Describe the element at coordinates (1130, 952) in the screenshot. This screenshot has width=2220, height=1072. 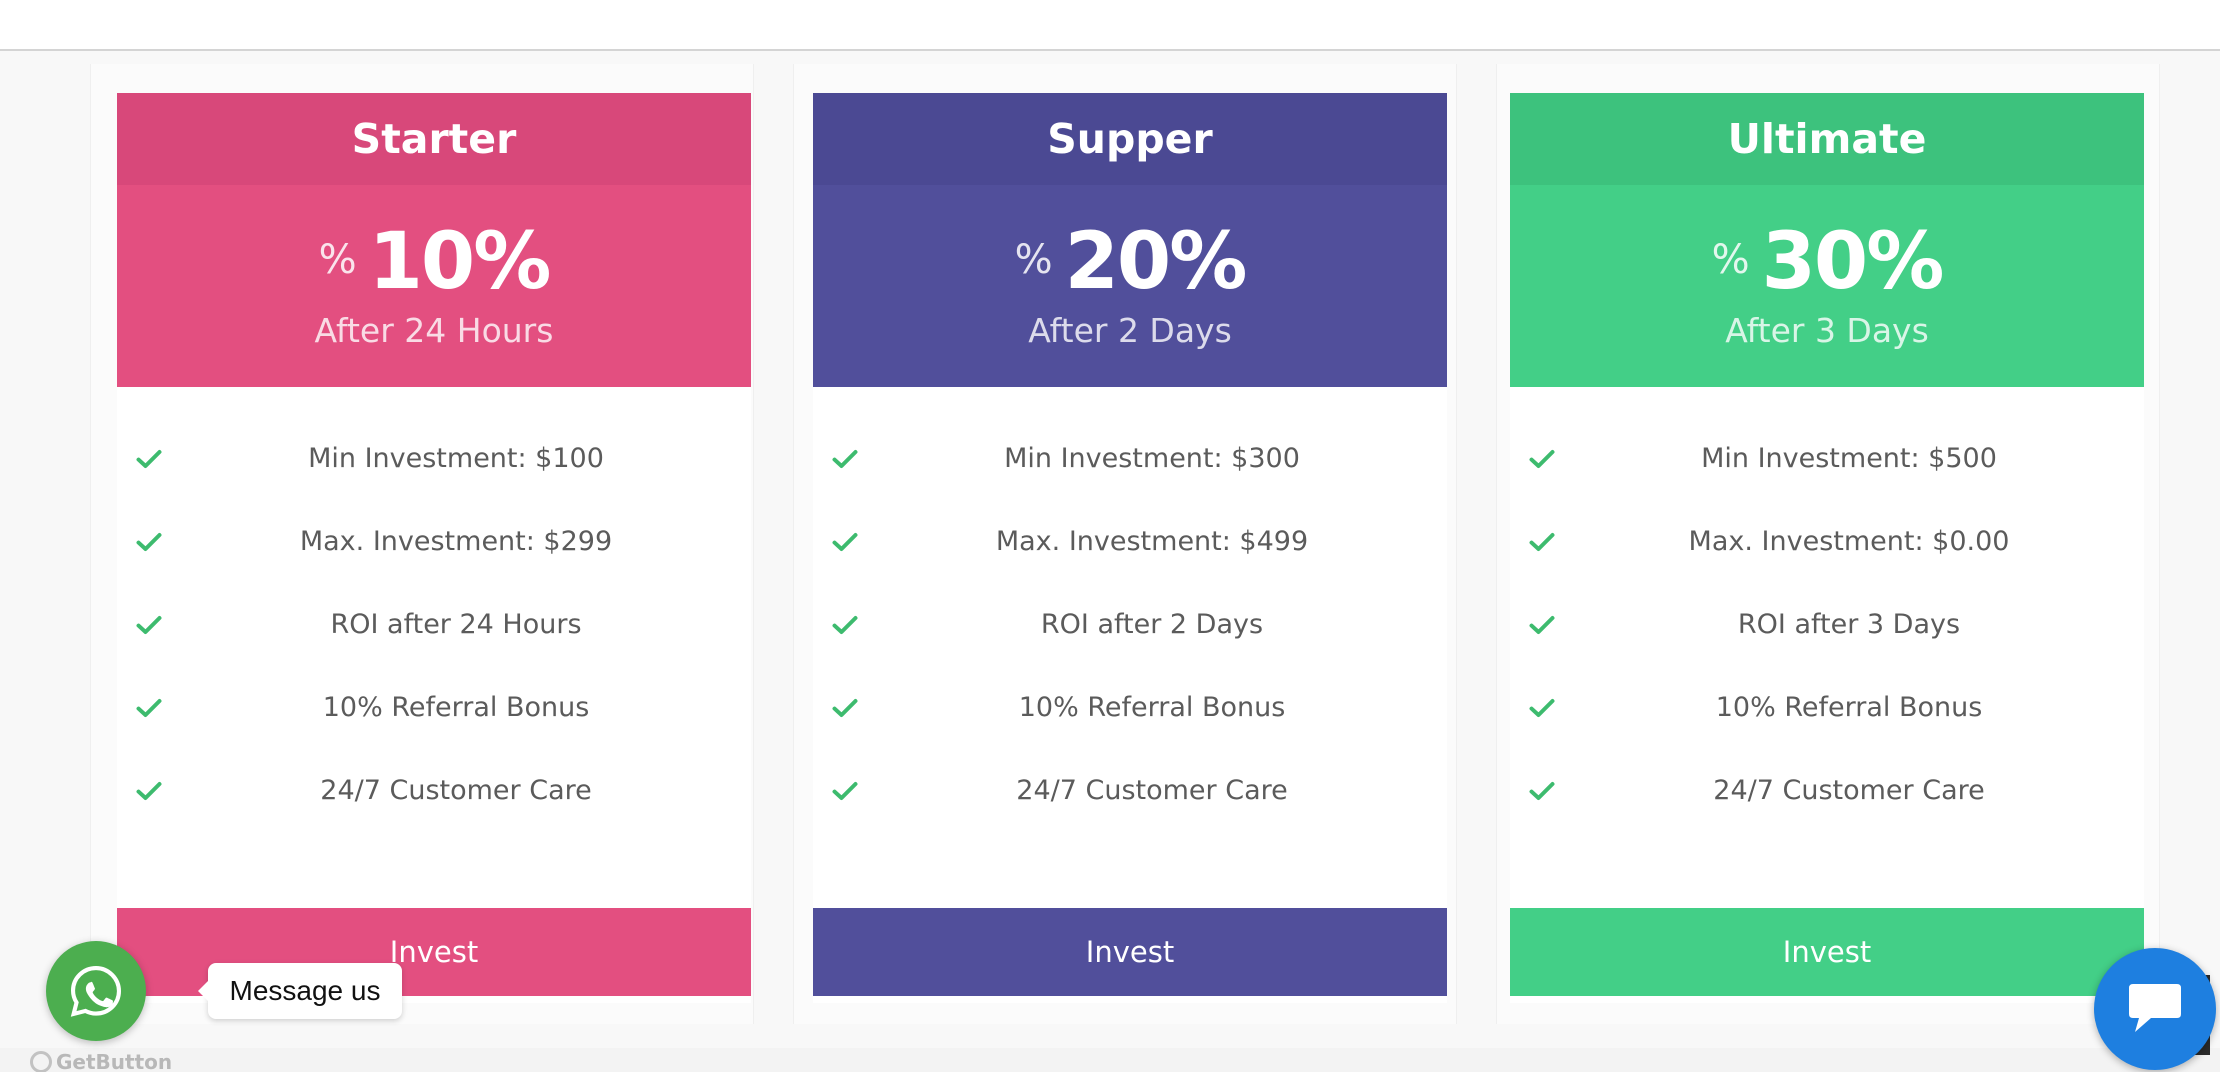
I see `invest-button-supper: Invest` at that location.